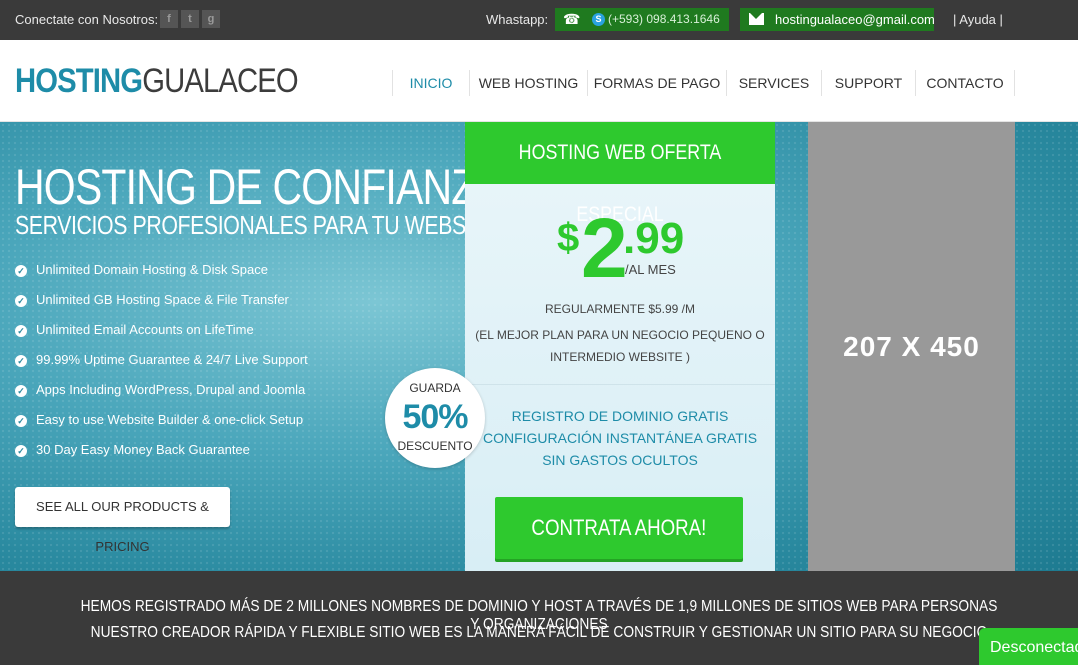 The image size is (1078, 665). What do you see at coordinates (122, 520) in the screenshot?
I see `see-products-button: SEE ALL OUR PRODUCTS & PRICING` at bounding box center [122, 520].